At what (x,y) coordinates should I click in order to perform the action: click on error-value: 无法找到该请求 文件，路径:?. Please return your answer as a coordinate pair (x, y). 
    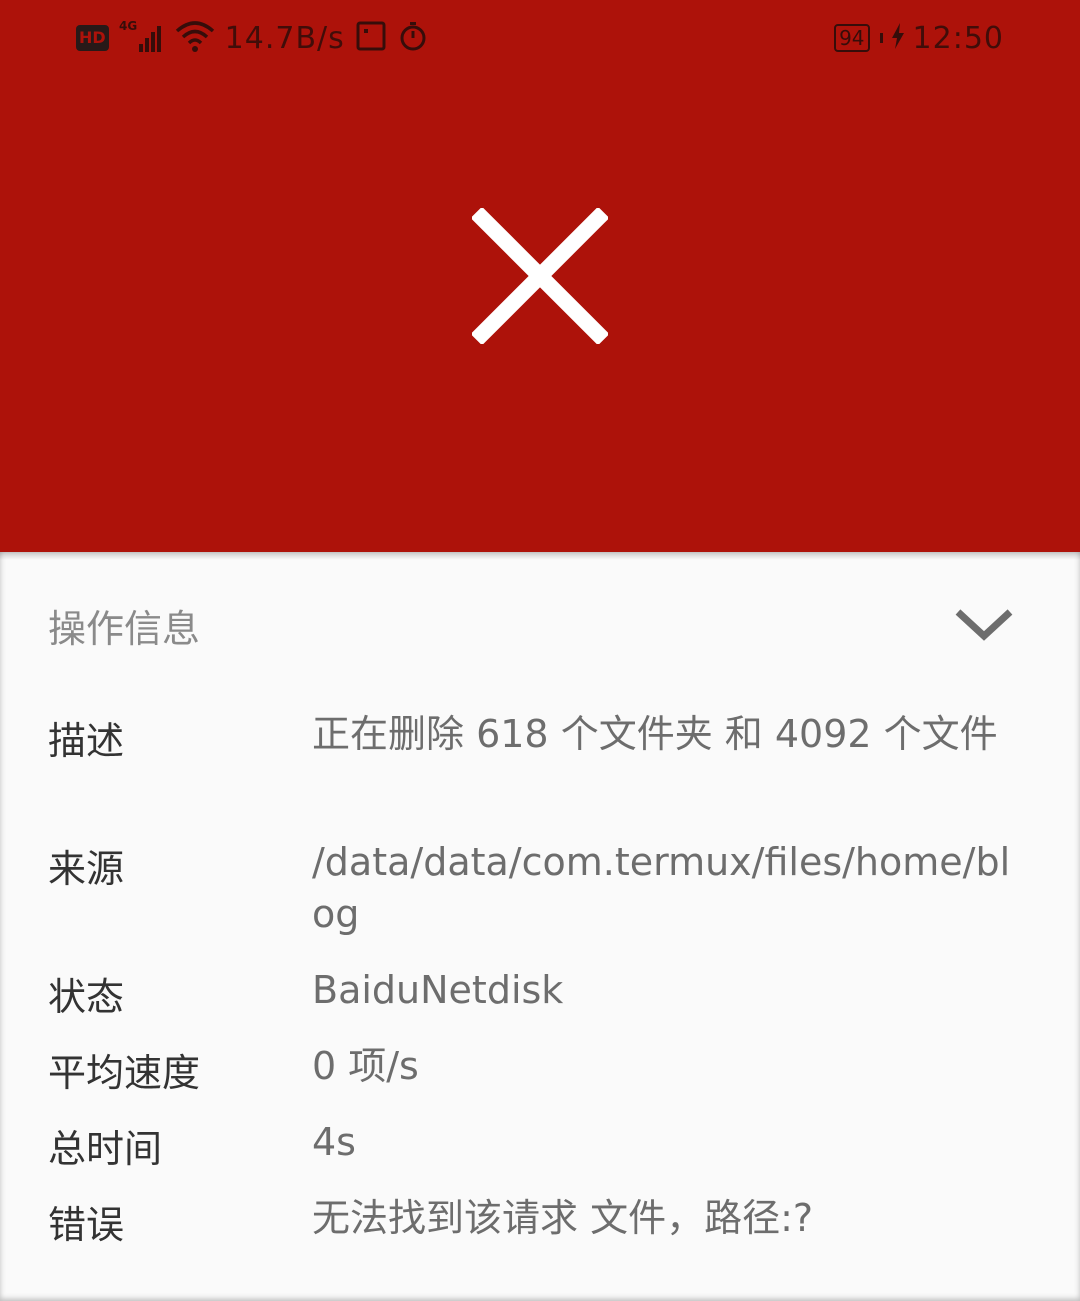
    Looking at the image, I should click on (563, 1218).